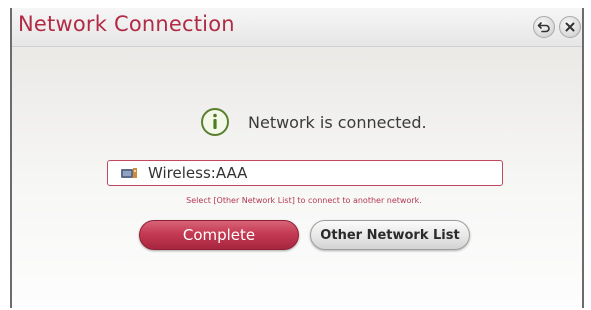 The image size is (591, 310). I want to click on network-selection-field: Wireless:AAA, so click(305, 173).